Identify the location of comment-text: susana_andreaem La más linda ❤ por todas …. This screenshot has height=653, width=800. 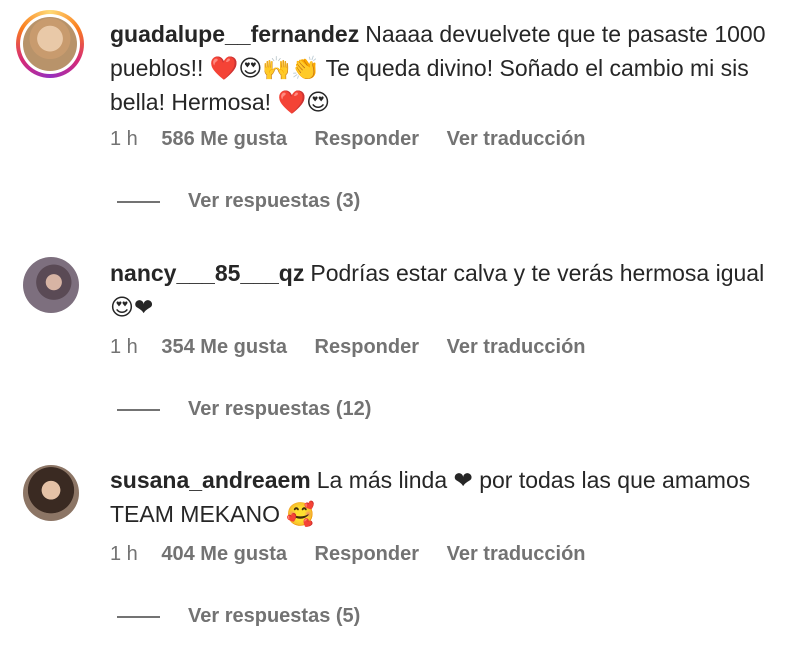
(450, 497).